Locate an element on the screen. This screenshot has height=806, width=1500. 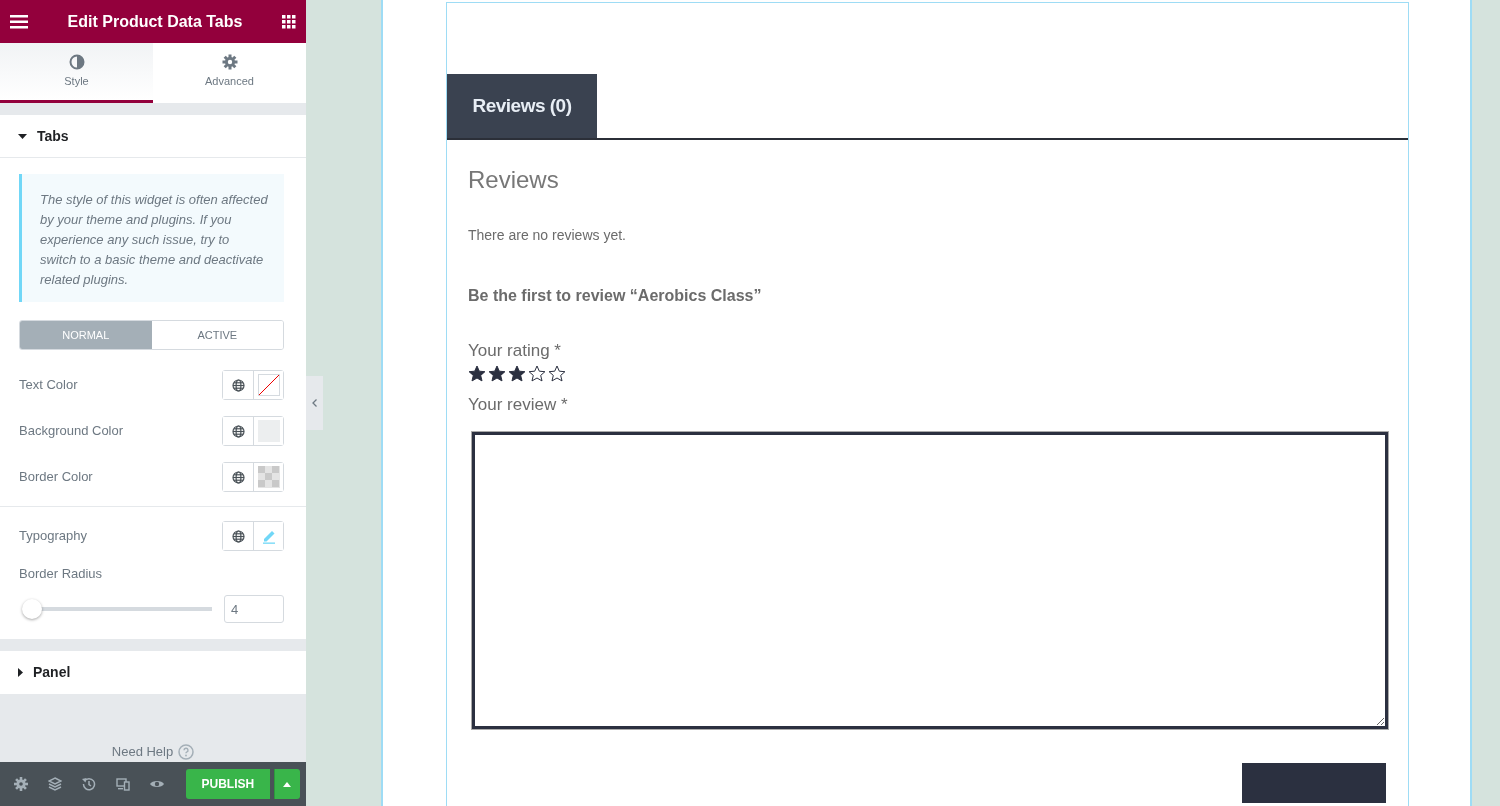
pencil-icon is located at coordinates (268, 536).